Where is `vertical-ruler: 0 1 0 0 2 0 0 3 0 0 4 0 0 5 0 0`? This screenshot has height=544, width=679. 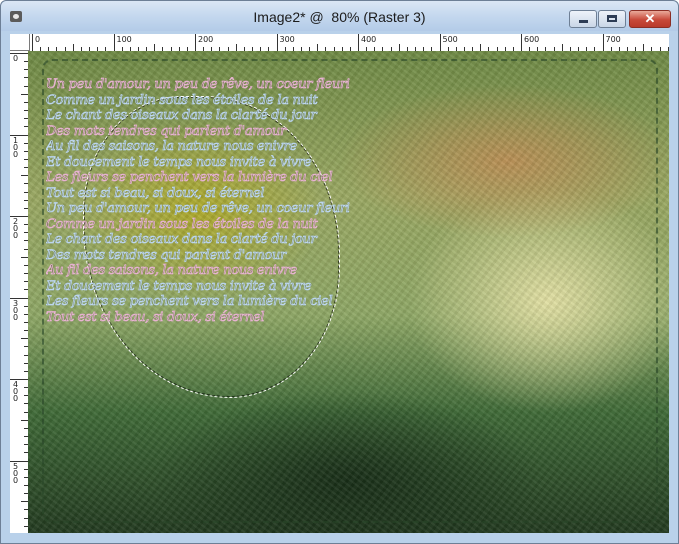
vertical-ruler: 0 1 0 0 2 0 0 3 0 0 4 0 0 5 0 0 is located at coordinates (19, 292).